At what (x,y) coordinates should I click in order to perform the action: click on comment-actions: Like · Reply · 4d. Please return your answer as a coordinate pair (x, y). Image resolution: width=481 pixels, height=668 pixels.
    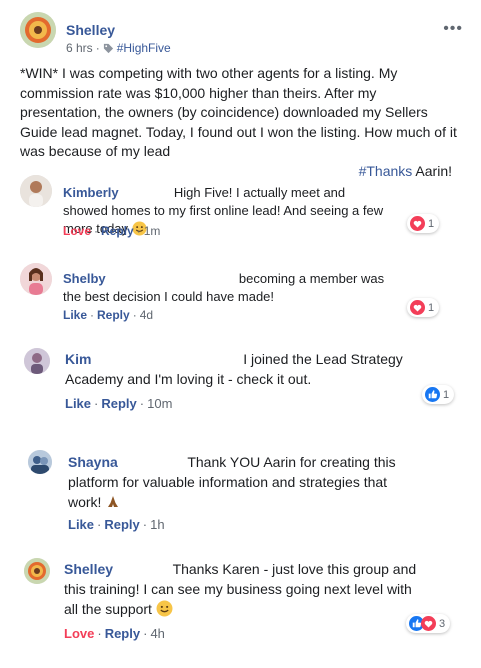
    Looking at the image, I should click on (108, 315).